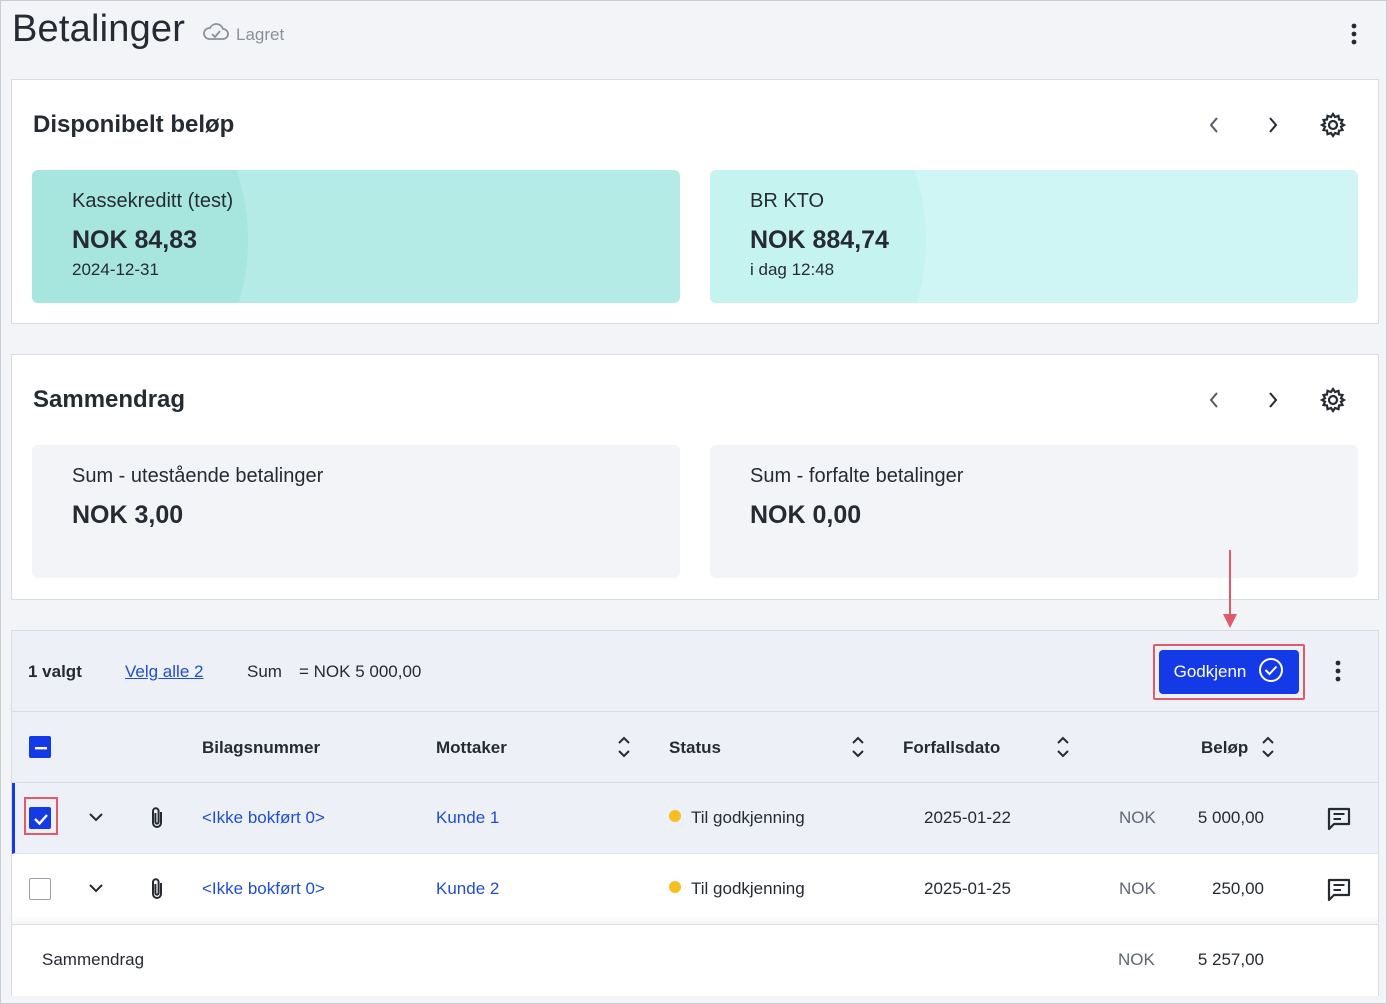 The height and width of the screenshot is (1004, 1387). I want to click on account-date: 2024-12-31, so click(115, 269).